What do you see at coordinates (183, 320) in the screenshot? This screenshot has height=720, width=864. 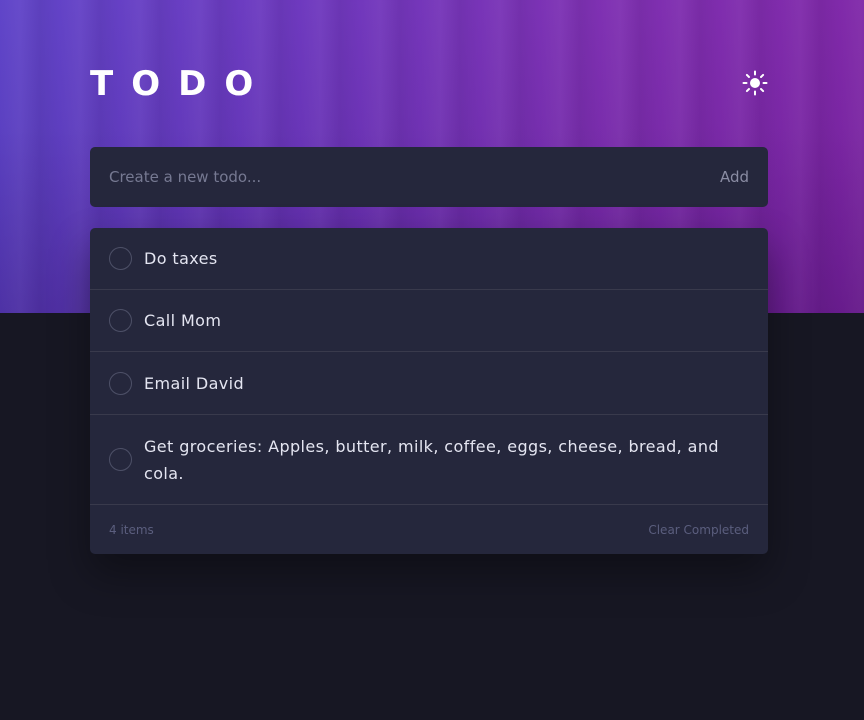 I see `todo-text: Call Mom` at bounding box center [183, 320].